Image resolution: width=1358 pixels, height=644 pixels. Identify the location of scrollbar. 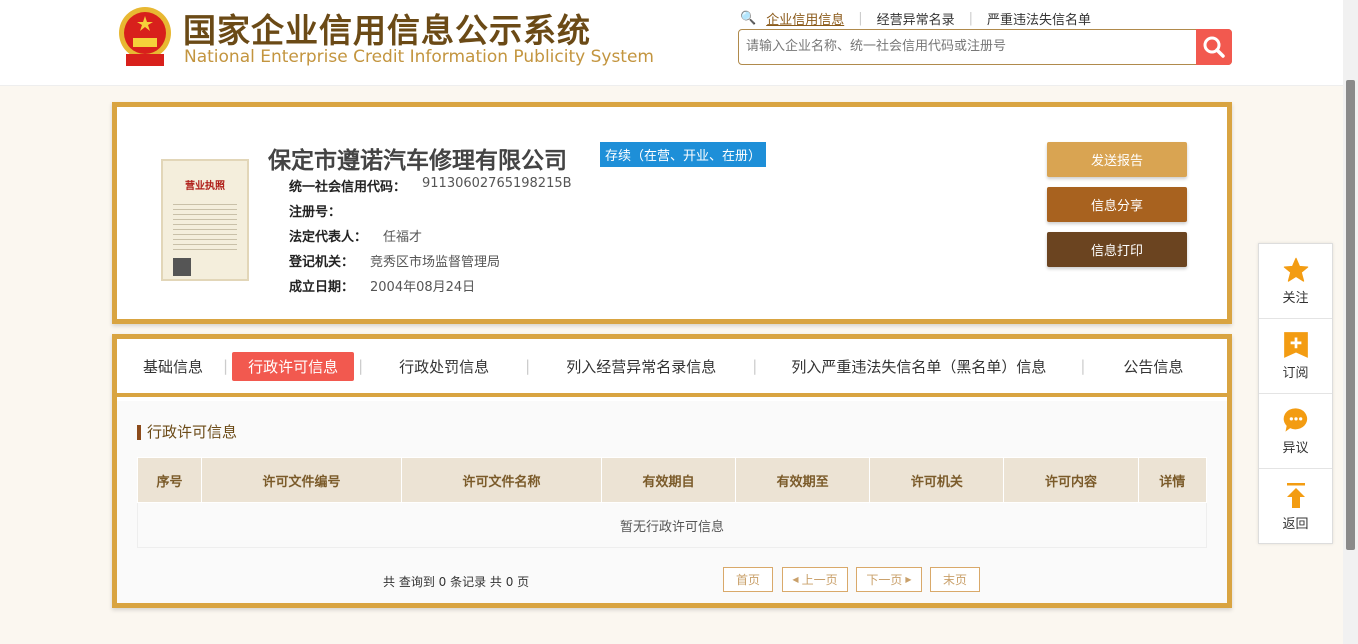
(1350, 322).